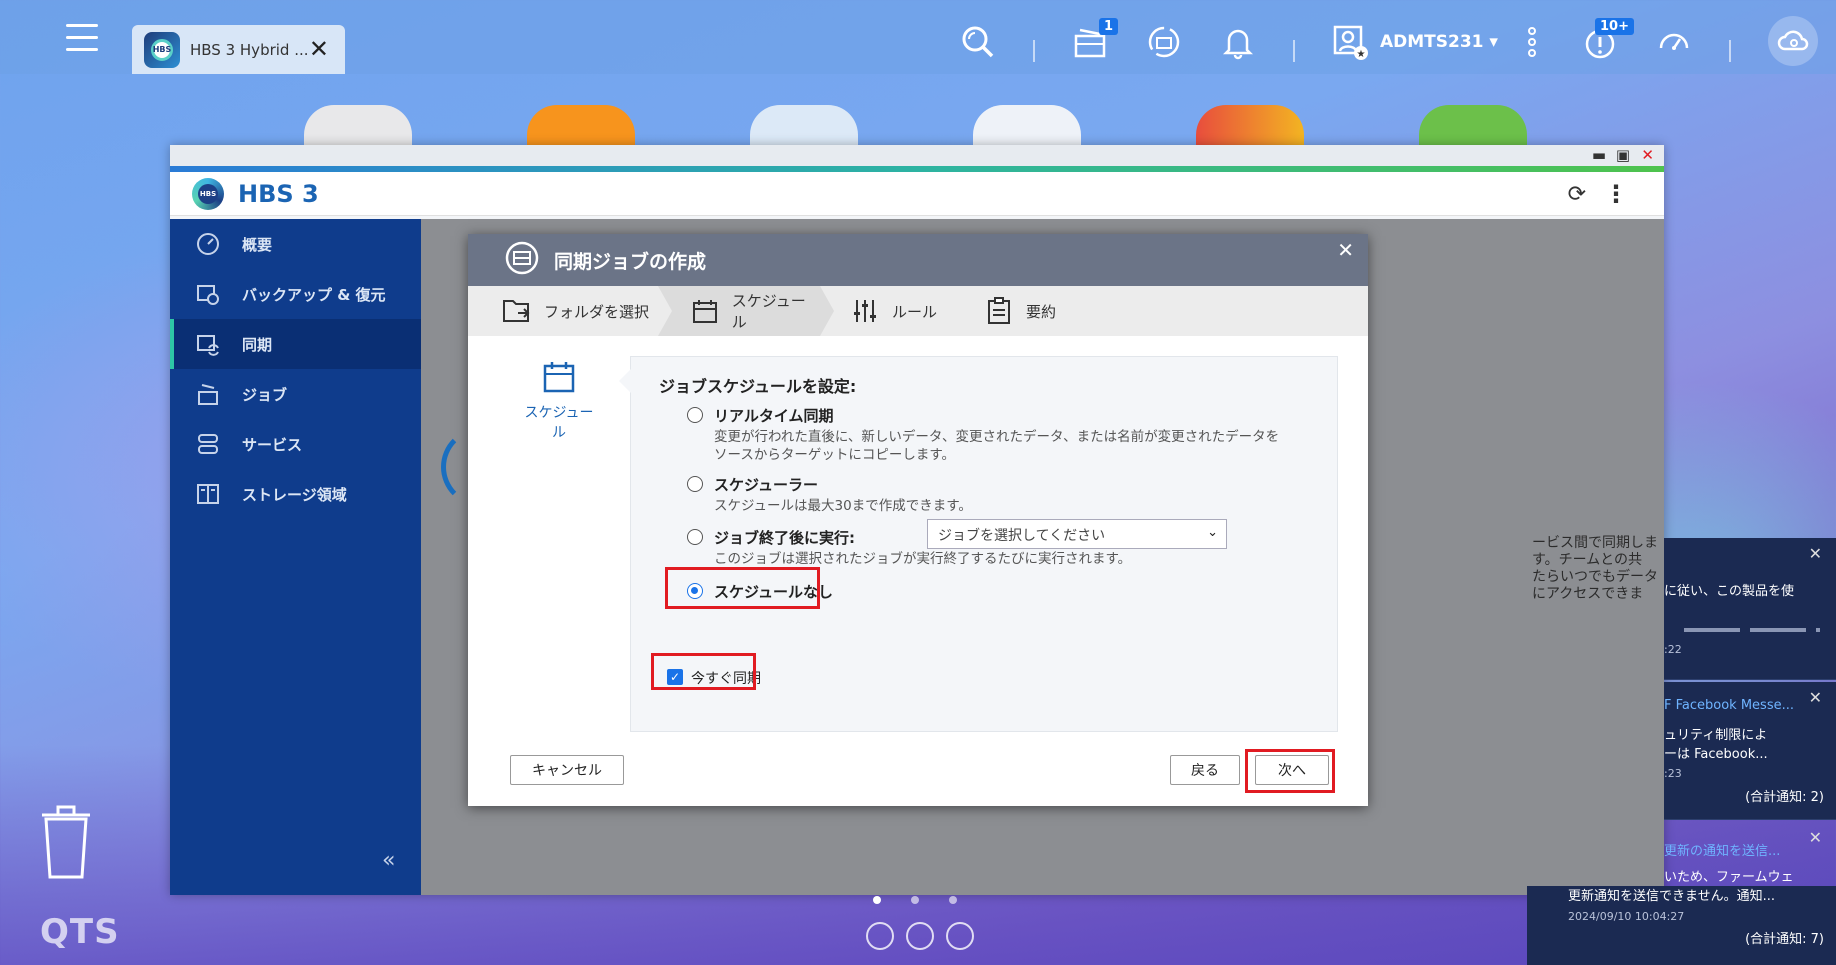 The height and width of the screenshot is (965, 1836). What do you see at coordinates (257, 344) in the screenshot?
I see `sidebar-item-label: 同期` at bounding box center [257, 344].